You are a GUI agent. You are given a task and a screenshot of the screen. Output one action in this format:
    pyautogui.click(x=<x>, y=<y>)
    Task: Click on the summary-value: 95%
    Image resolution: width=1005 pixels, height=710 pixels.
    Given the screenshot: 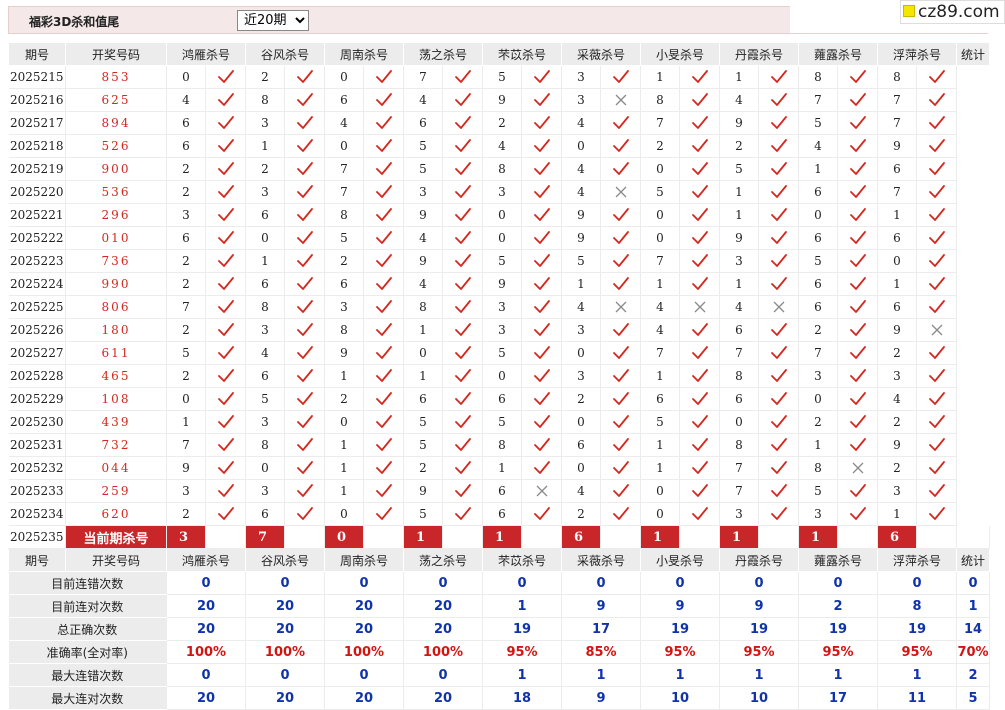 What is the action you would take?
    pyautogui.click(x=917, y=652)
    